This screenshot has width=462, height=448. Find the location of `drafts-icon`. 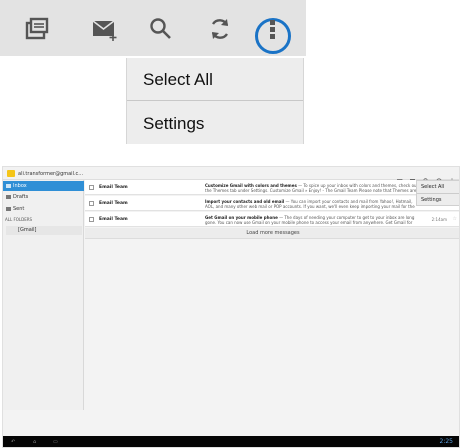

drafts-icon is located at coordinates (8, 197).